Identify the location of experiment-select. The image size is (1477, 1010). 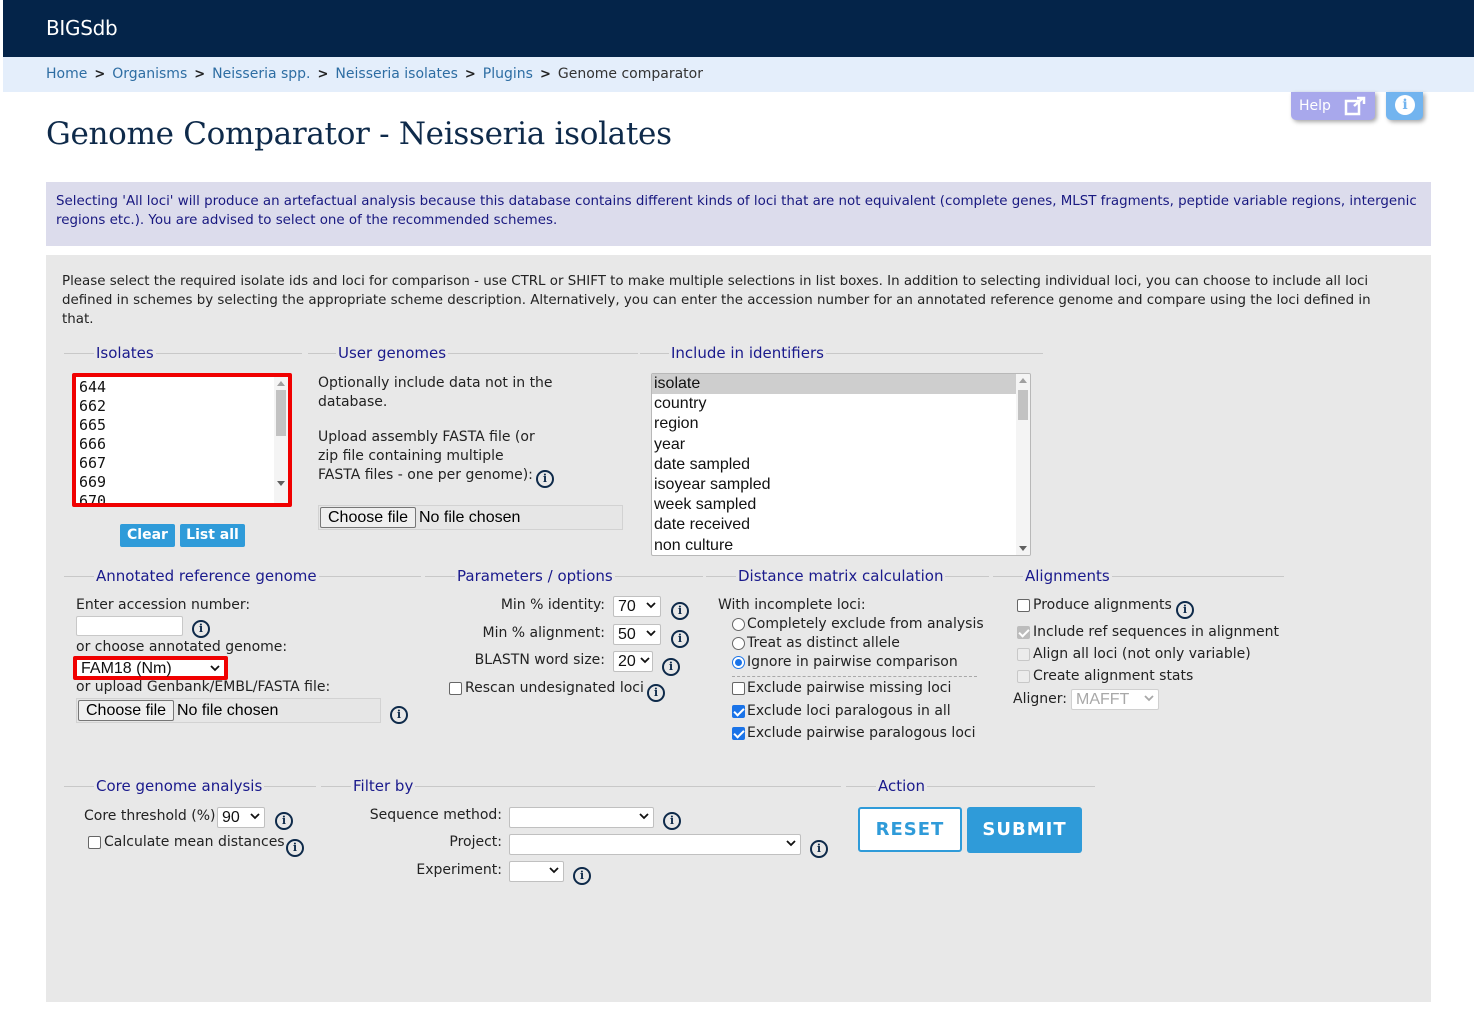
(536, 871).